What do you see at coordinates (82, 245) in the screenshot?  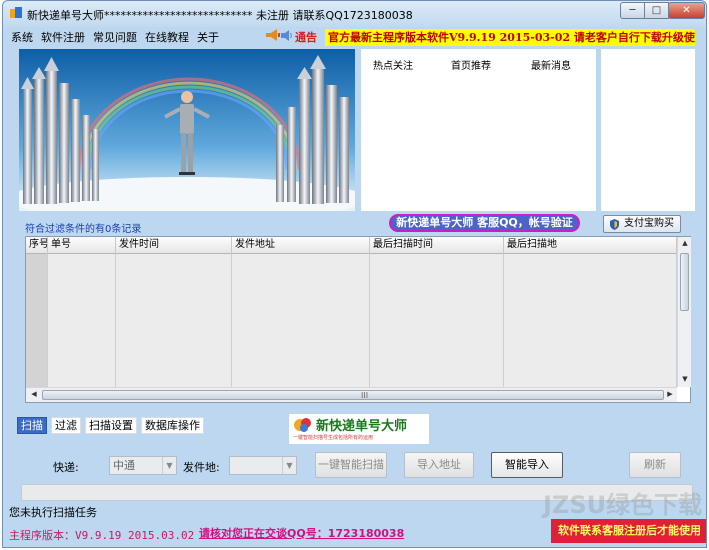 I see `column-tracking-number: 单号` at bounding box center [82, 245].